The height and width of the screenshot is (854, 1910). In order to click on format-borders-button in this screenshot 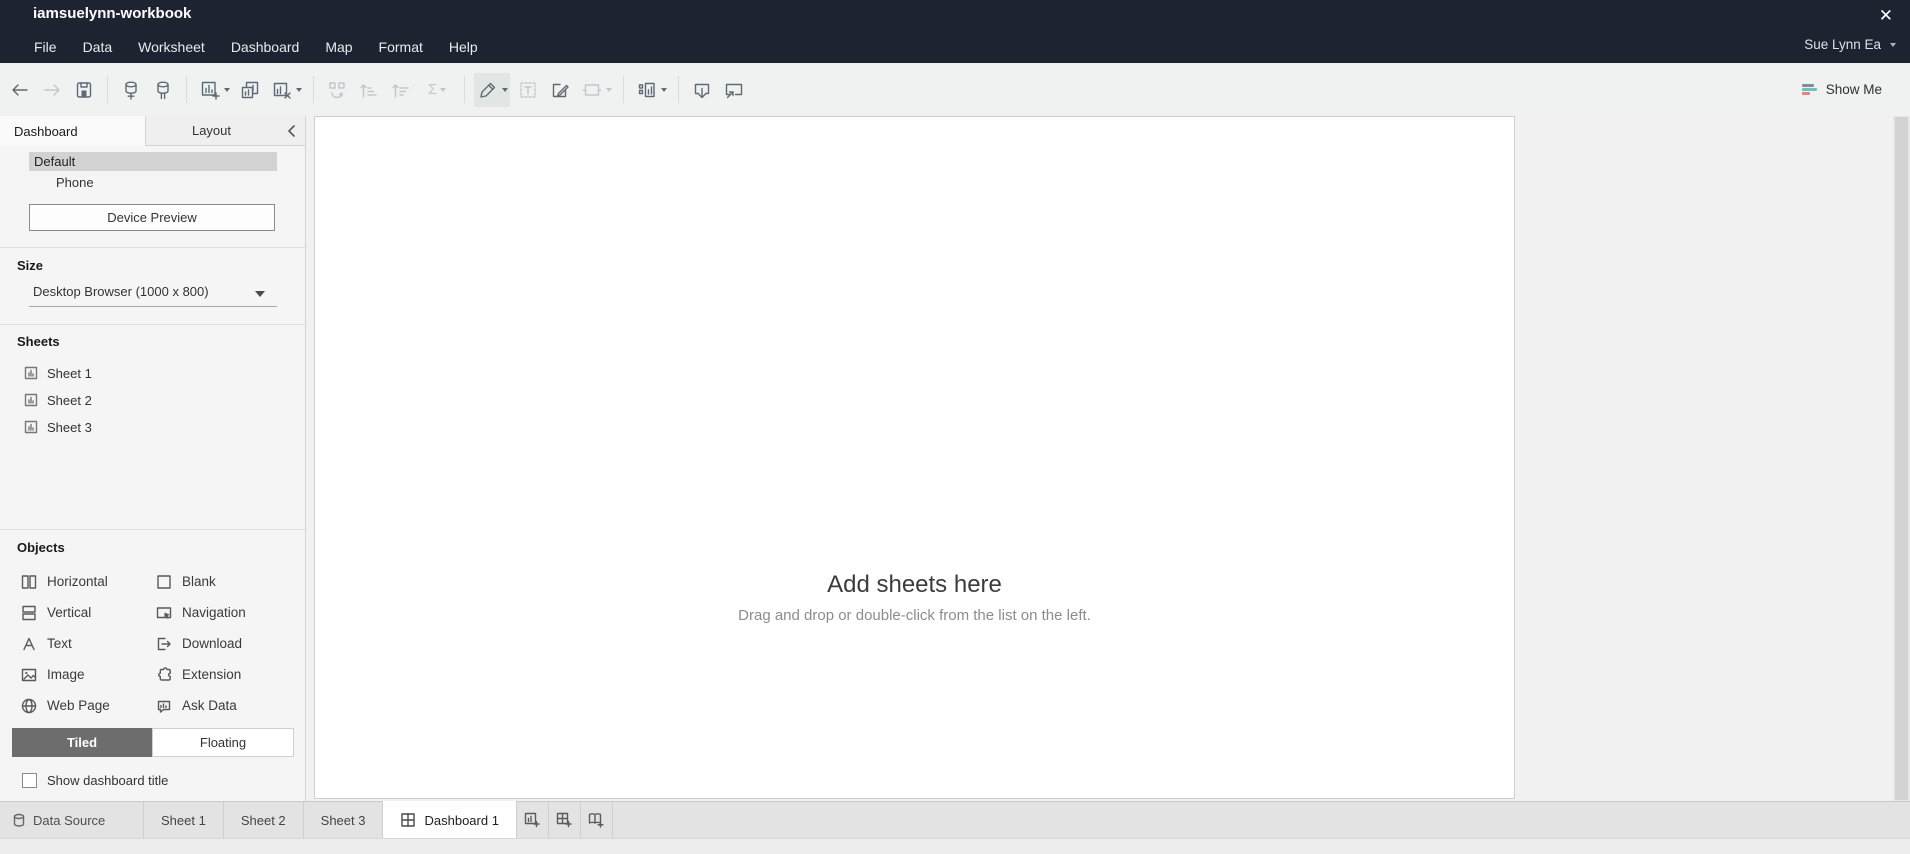, I will do `click(596, 90)`.